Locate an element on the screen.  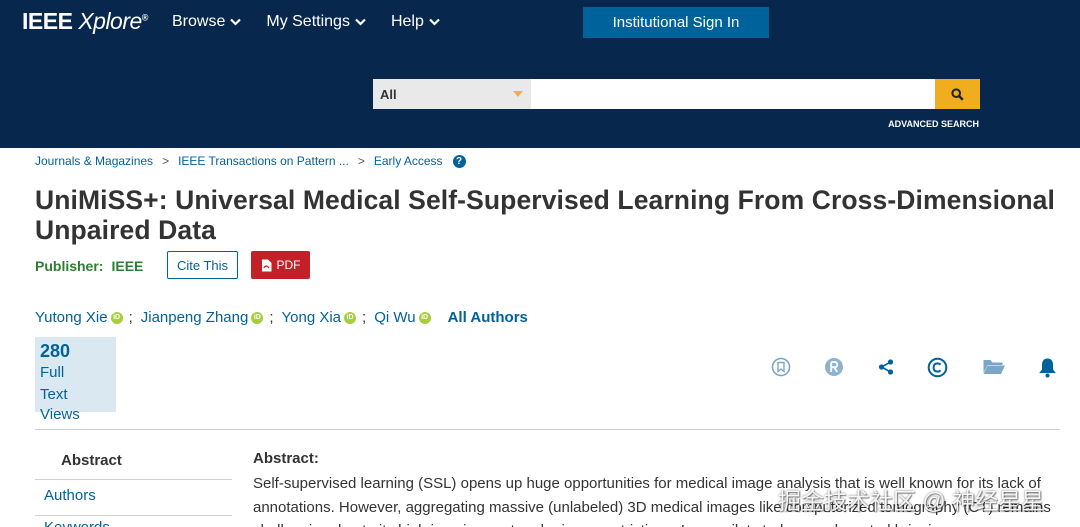
caret-down-icon is located at coordinates (518, 94).